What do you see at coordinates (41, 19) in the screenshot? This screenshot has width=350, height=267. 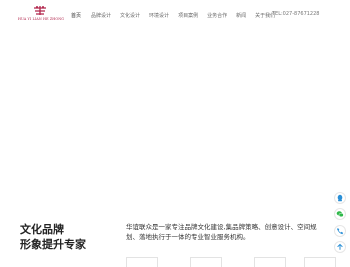 I see `logo-text: HUA YI LIAN HE ZHONG` at bounding box center [41, 19].